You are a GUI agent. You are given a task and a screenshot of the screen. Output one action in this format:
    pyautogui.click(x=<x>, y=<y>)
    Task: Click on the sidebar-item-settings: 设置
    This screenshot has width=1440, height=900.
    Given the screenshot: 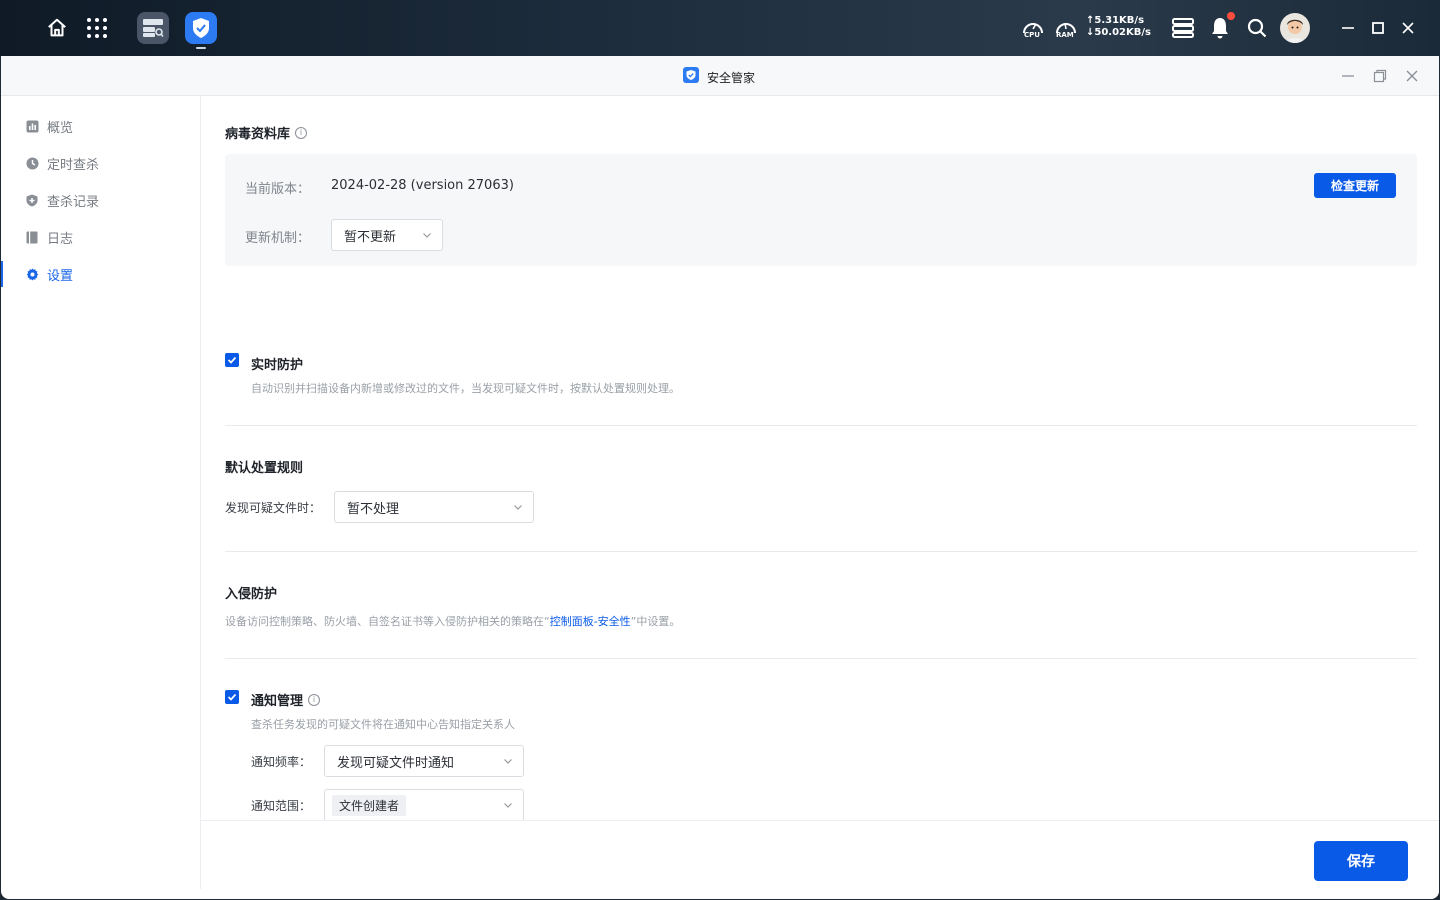 What is the action you would take?
    pyautogui.click(x=100, y=274)
    